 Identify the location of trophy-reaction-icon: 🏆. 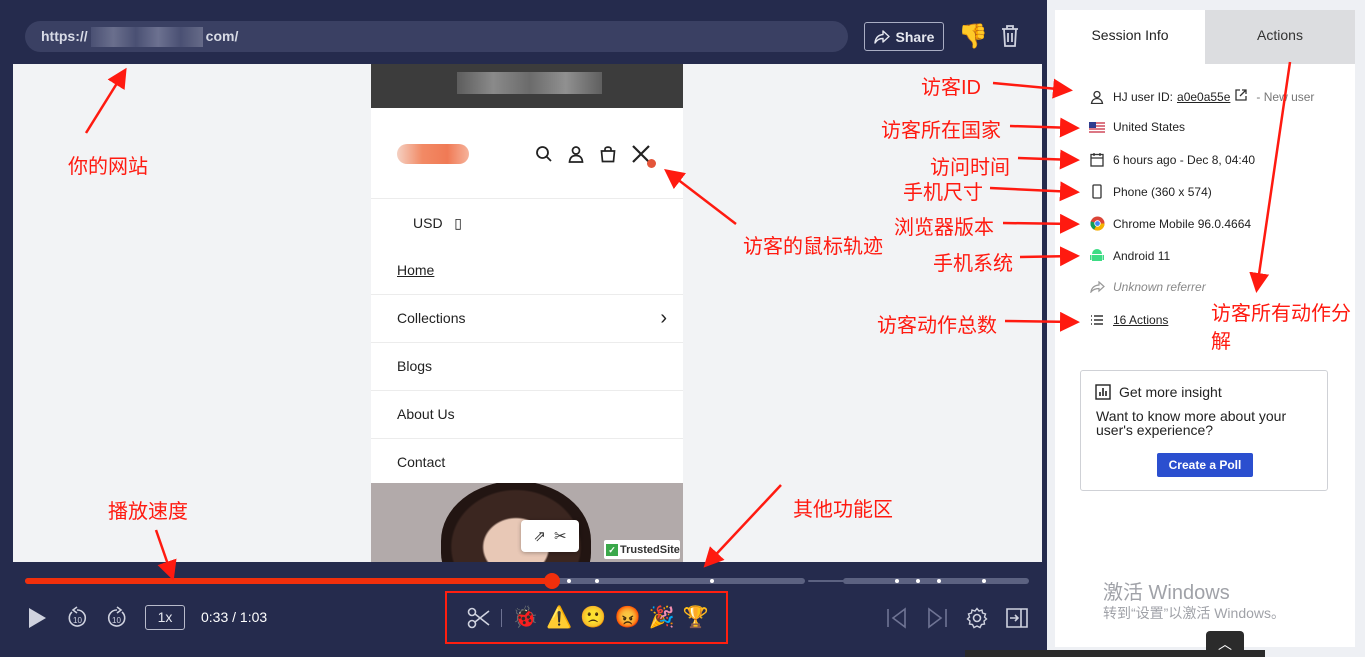
(696, 618).